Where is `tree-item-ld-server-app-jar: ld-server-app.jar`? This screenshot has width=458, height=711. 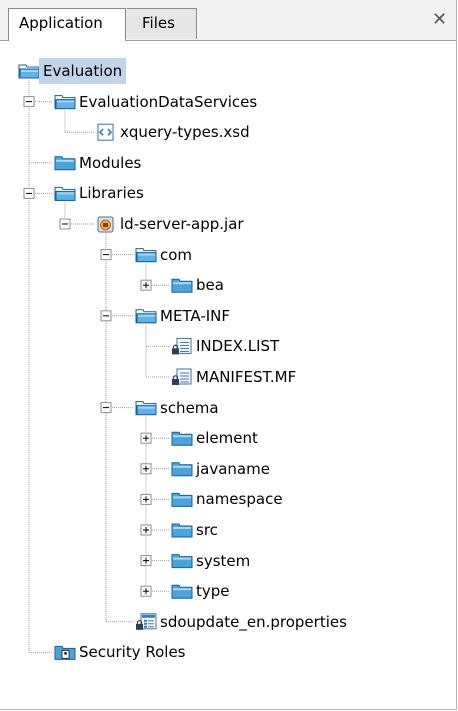
tree-item-ld-server-app-jar: ld-server-app.jar is located at coordinates (182, 224).